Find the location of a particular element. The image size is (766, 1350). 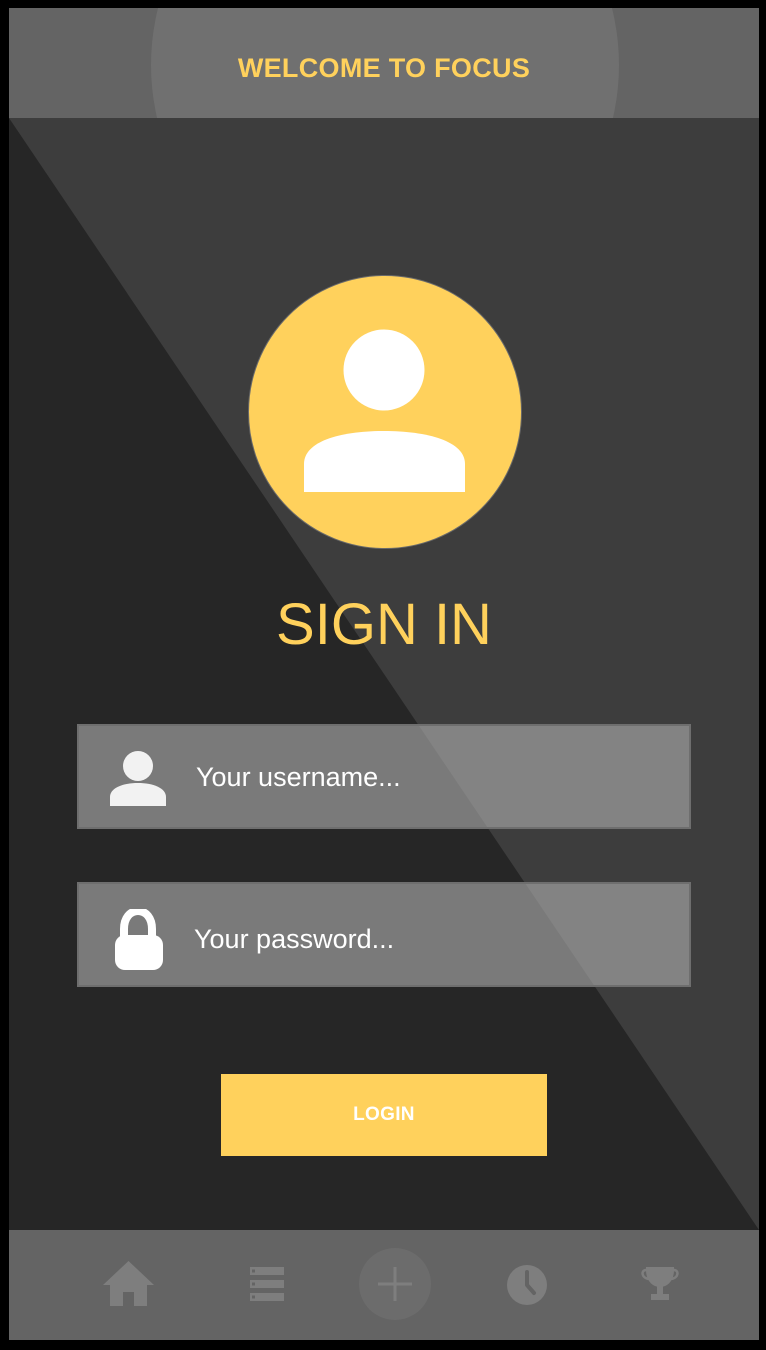

header-bar: WELCOME TO FOCUS is located at coordinates (384, 63).